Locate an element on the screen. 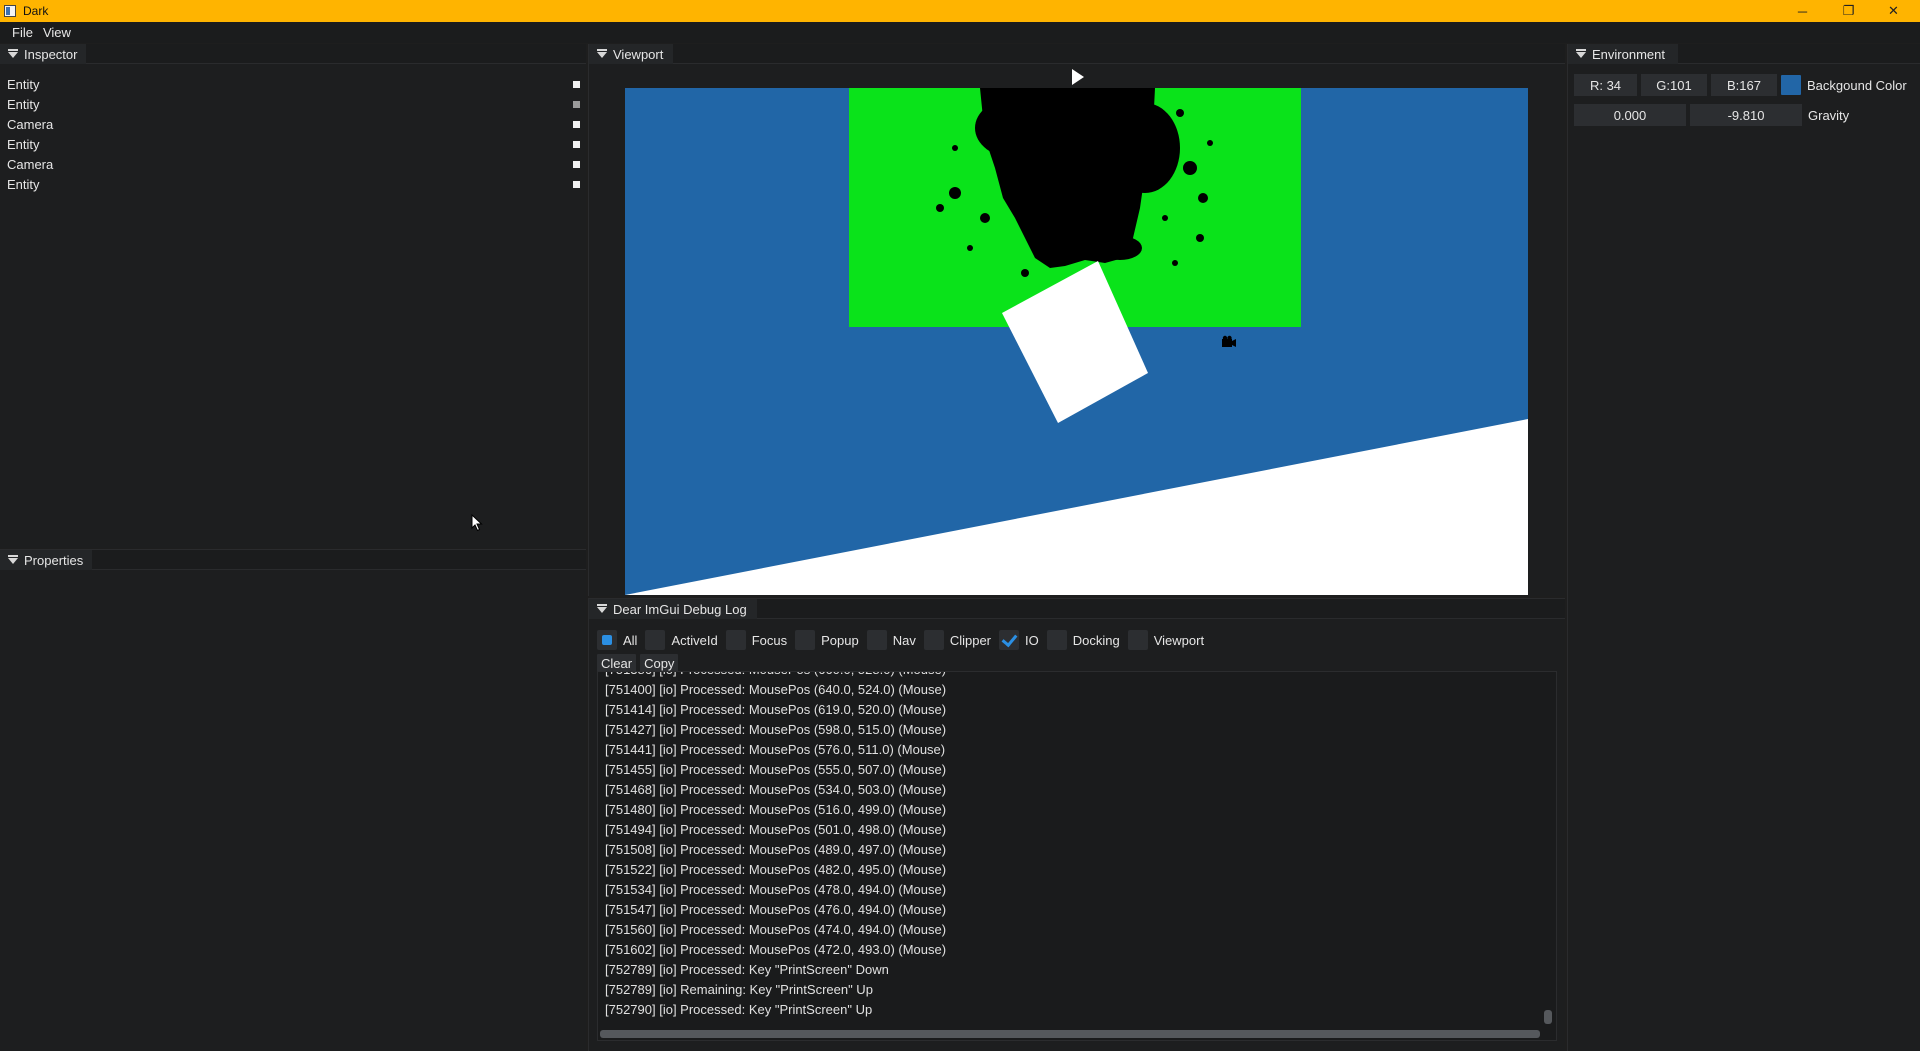  filter-docking: Docking is located at coordinates (1083, 640).